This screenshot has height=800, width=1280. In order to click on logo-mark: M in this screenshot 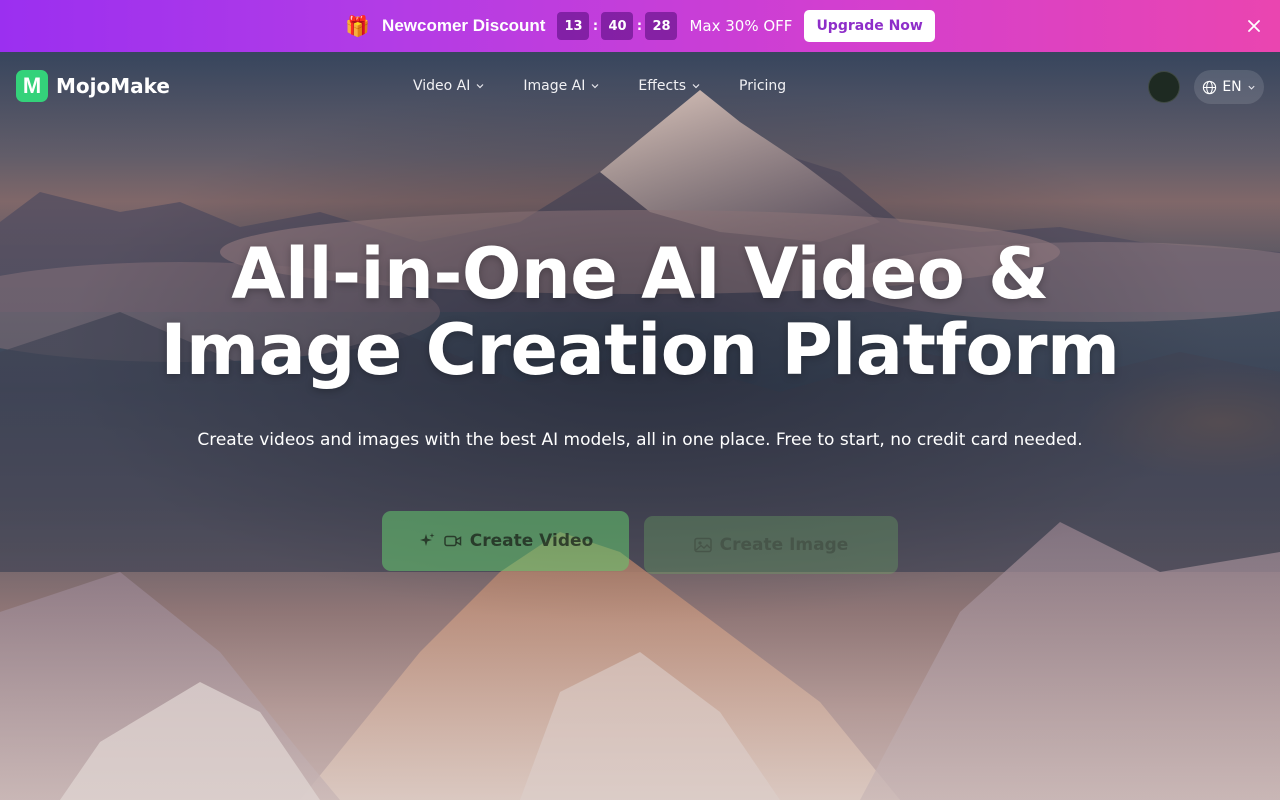, I will do `click(32, 86)`.